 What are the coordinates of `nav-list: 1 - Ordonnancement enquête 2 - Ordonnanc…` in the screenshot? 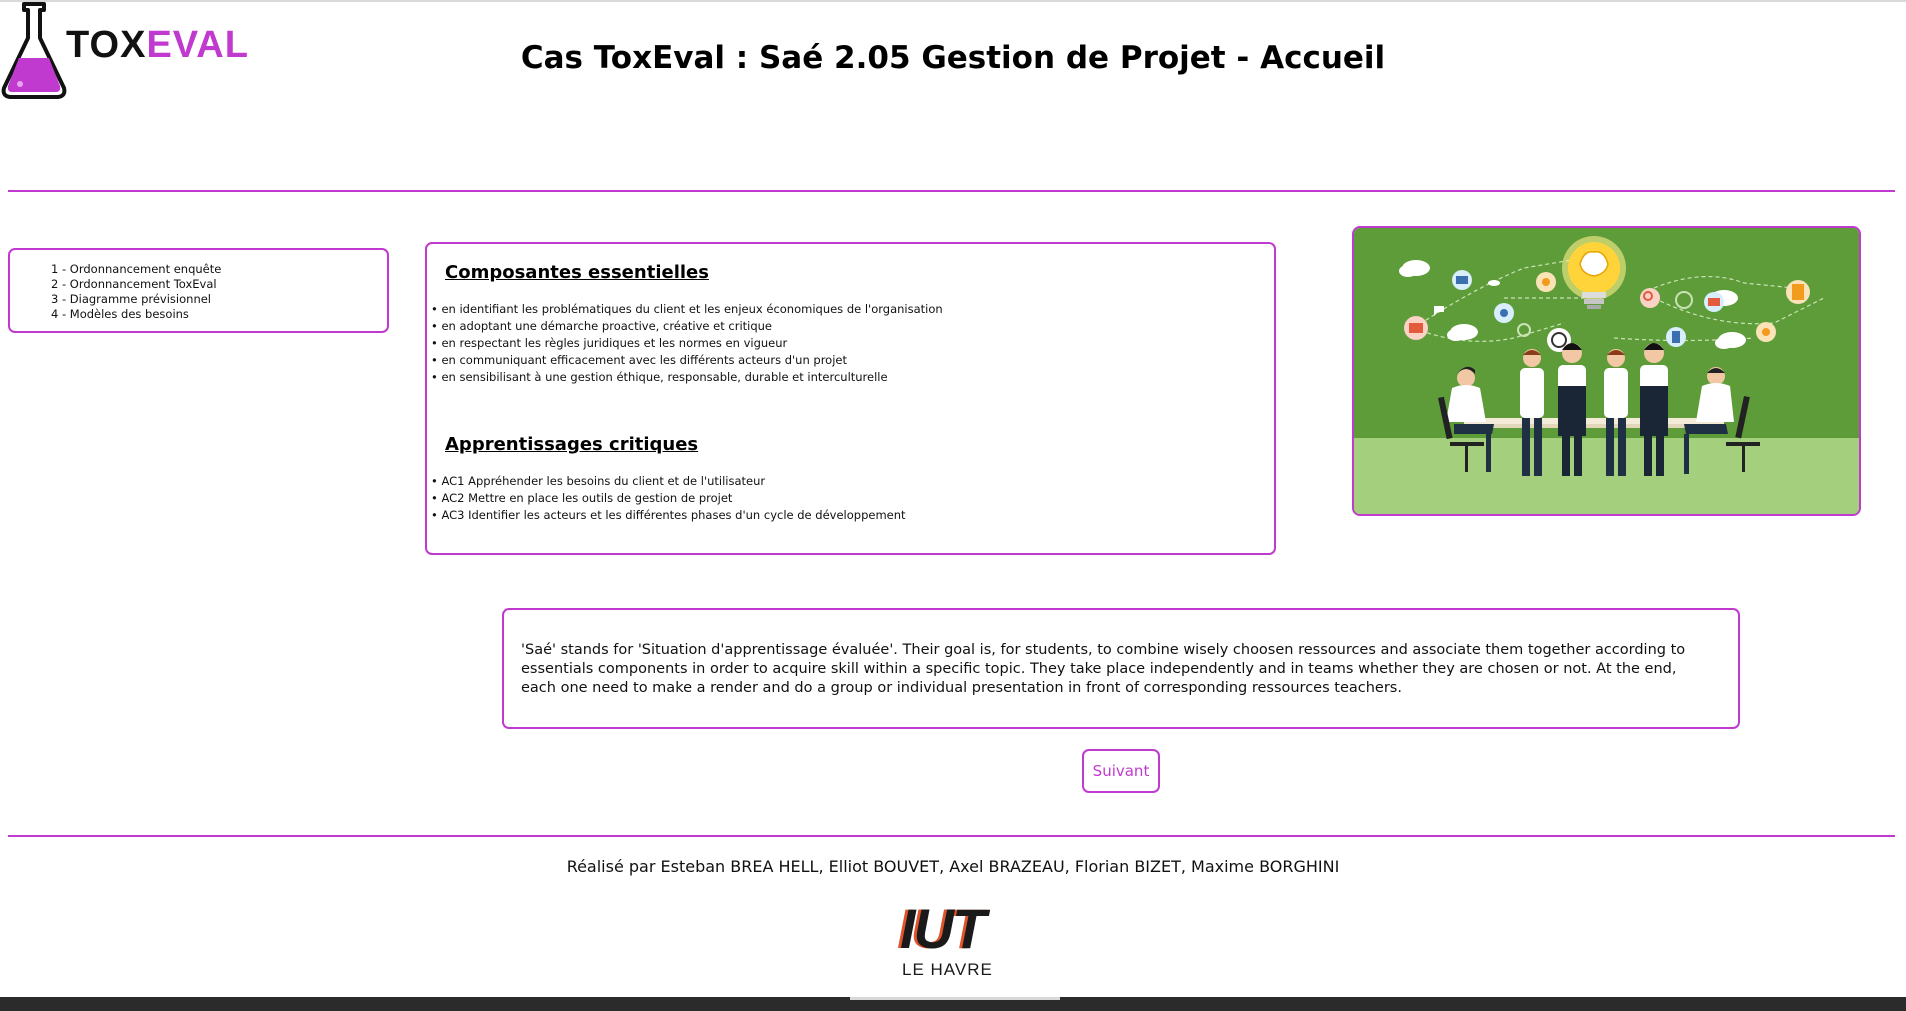 It's located at (198, 286).